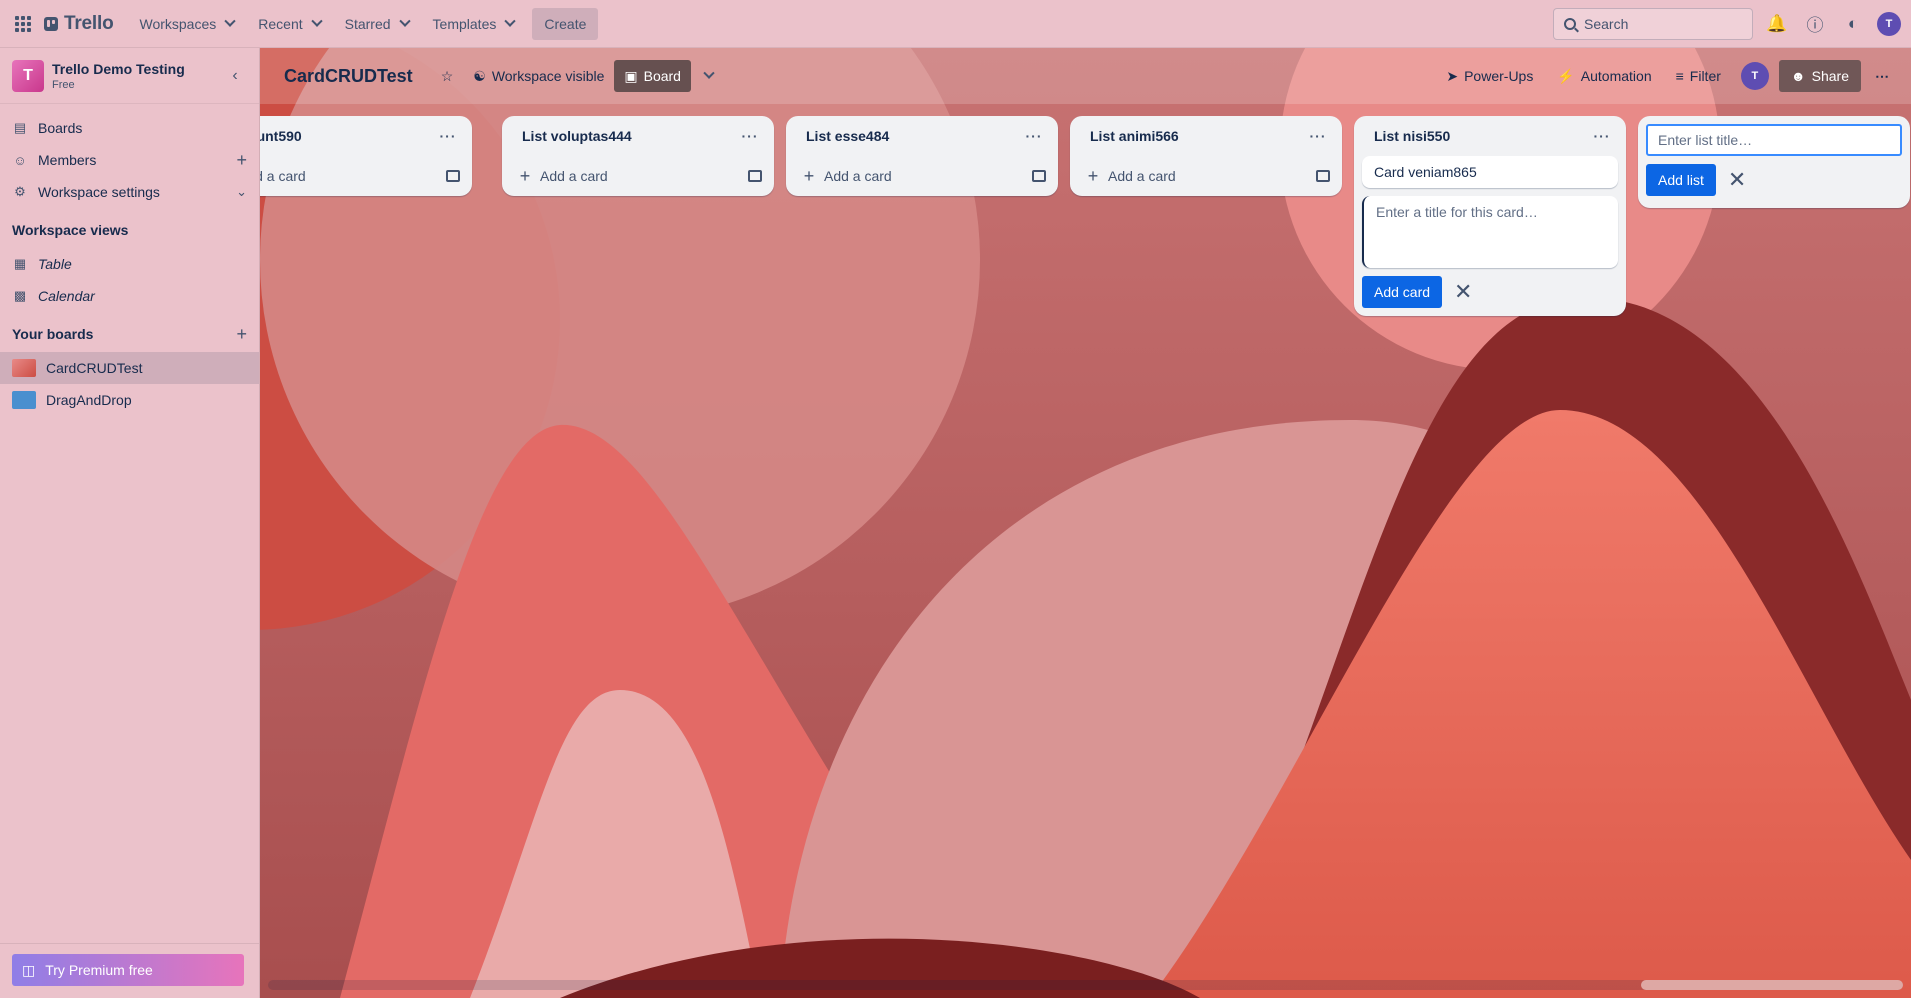 The image size is (1911, 998). I want to click on add-card-submit-button: Add card, so click(1402, 292).